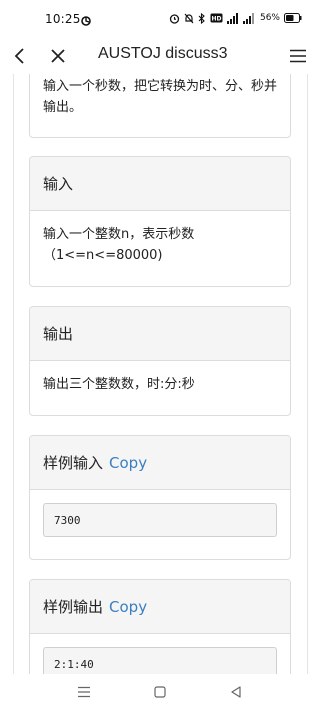 The width and height of the screenshot is (320, 711). What do you see at coordinates (293, 18) in the screenshot?
I see `battery-icon` at bounding box center [293, 18].